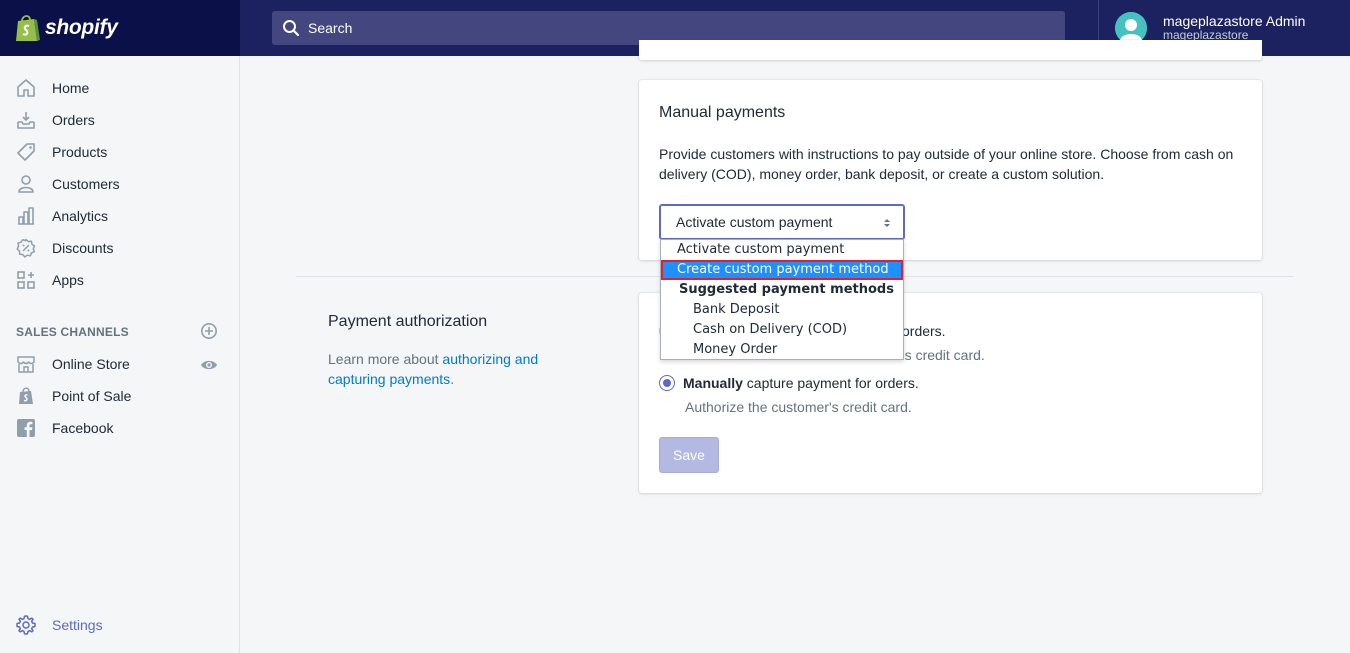 The height and width of the screenshot is (653, 1350). I want to click on facebook-icon, so click(26, 428).